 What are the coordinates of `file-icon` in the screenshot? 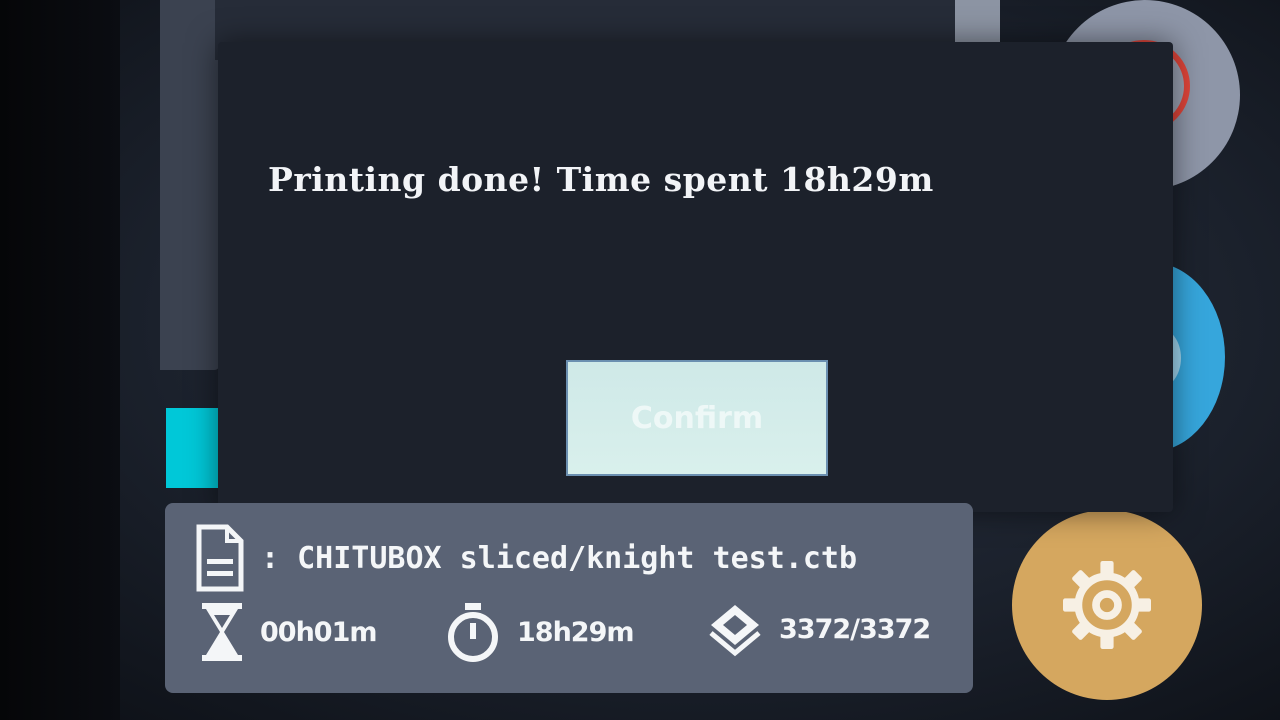 It's located at (220, 558).